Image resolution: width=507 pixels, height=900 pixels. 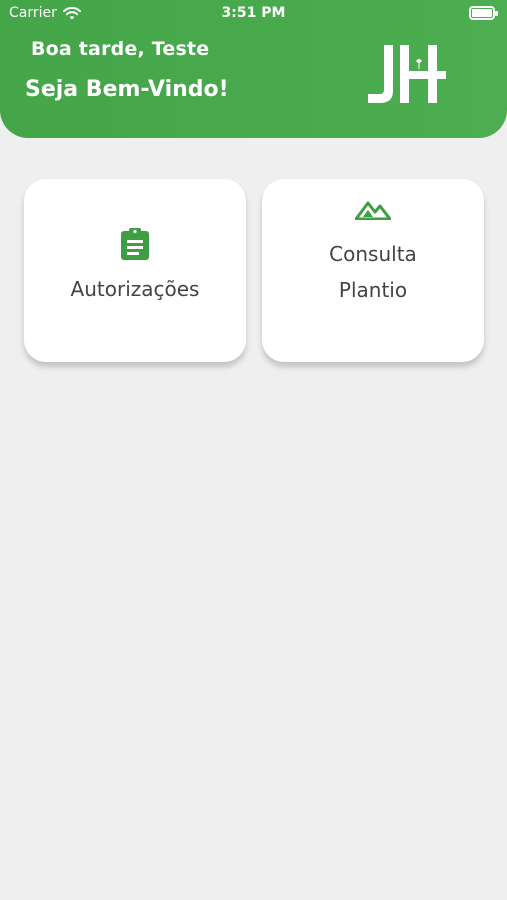 What do you see at coordinates (127, 89) in the screenshot?
I see `welcome-text: Seja Bem-Vindo!` at bounding box center [127, 89].